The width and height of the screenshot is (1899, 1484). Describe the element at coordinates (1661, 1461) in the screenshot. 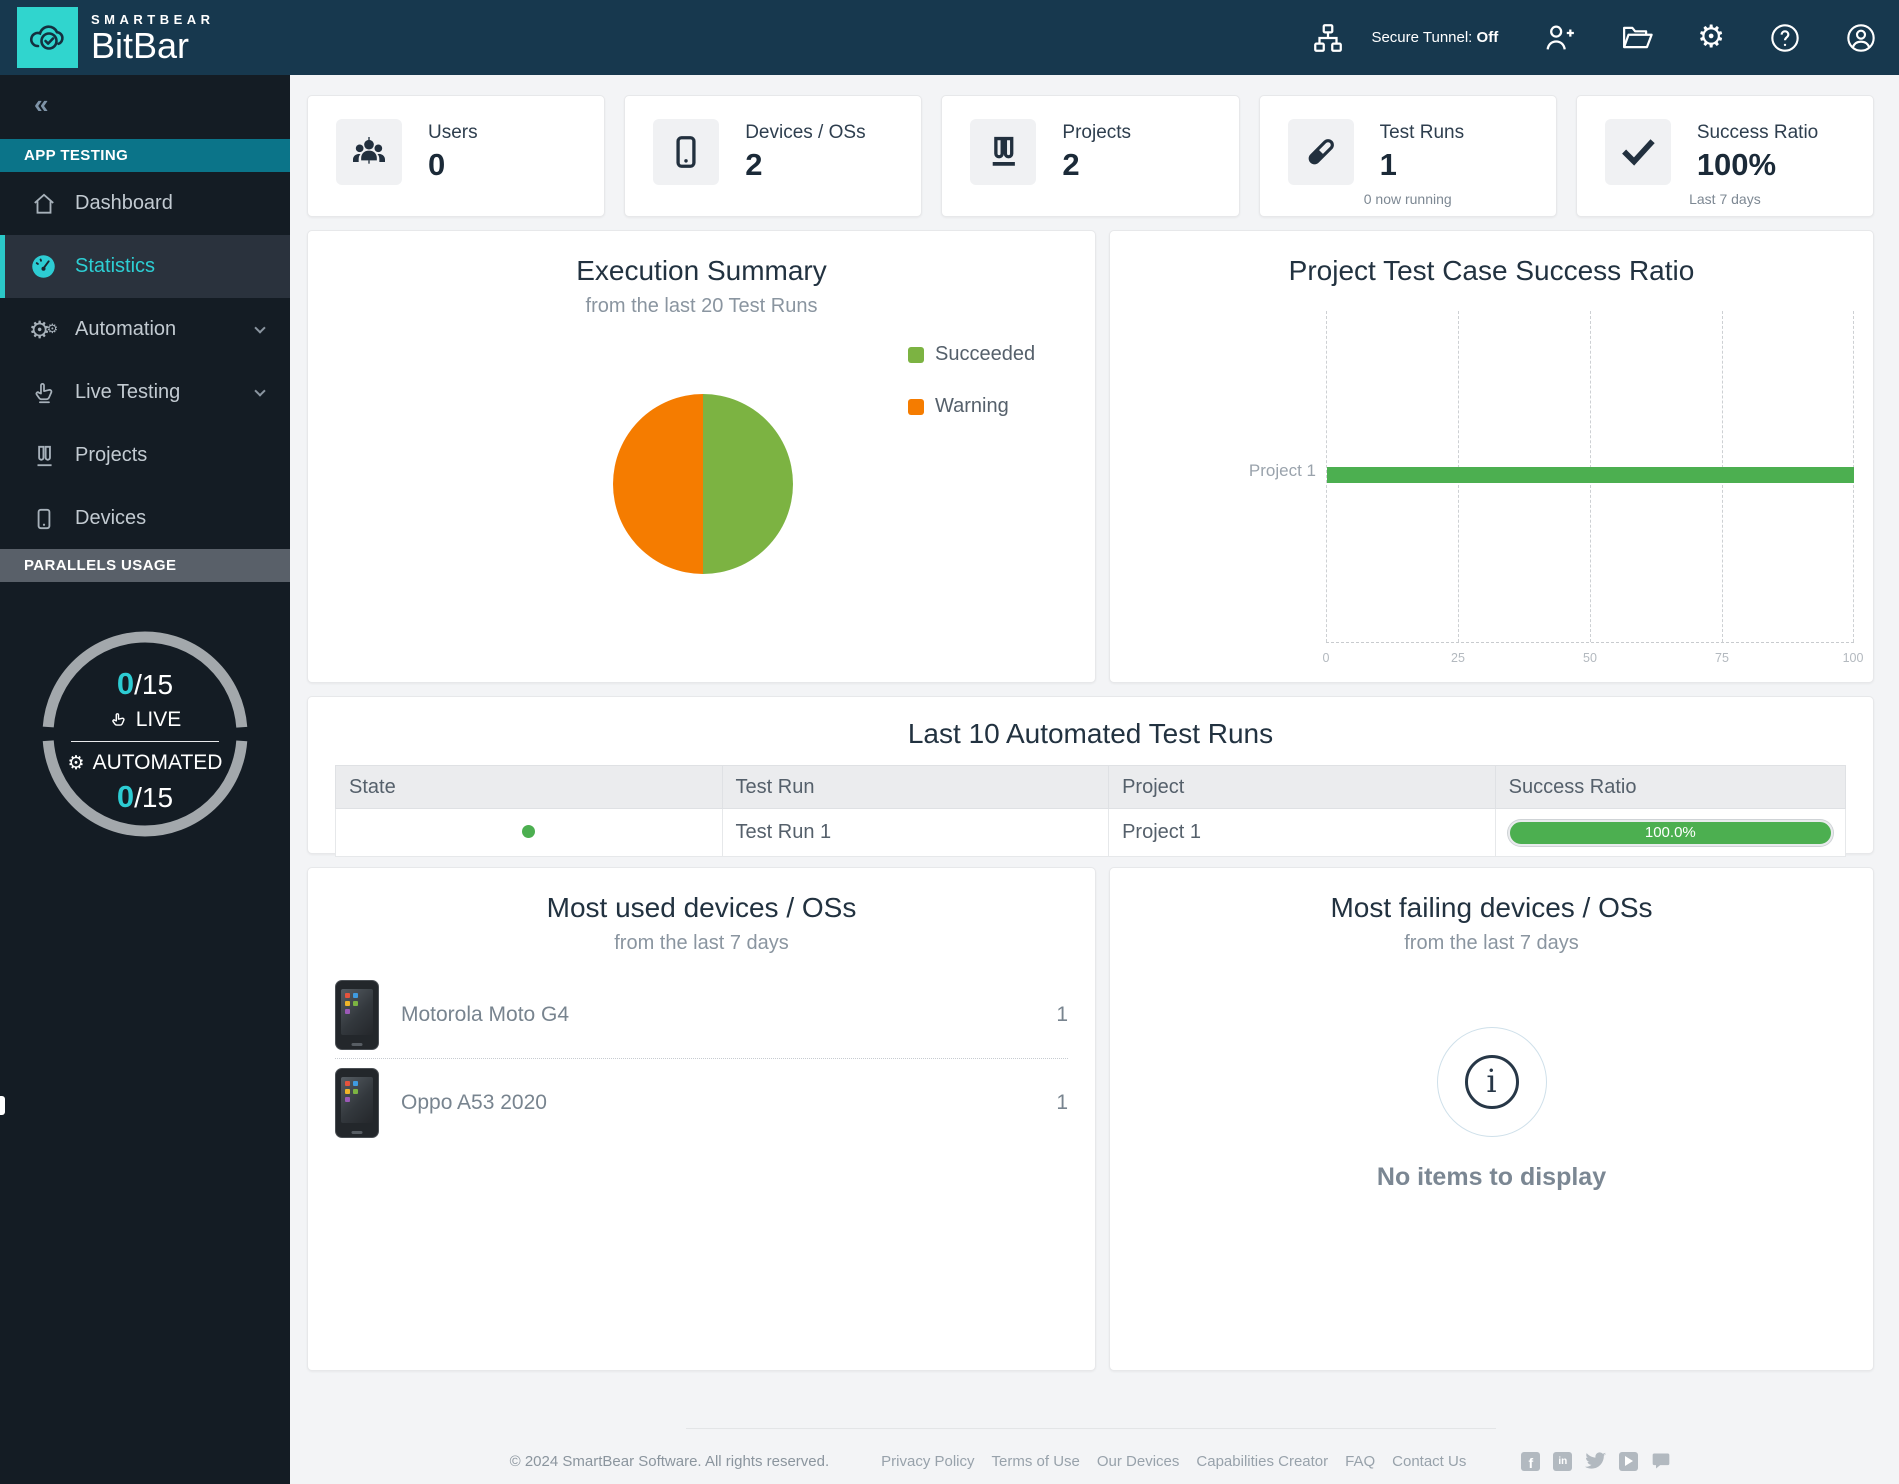

I see `chat-icon` at that location.